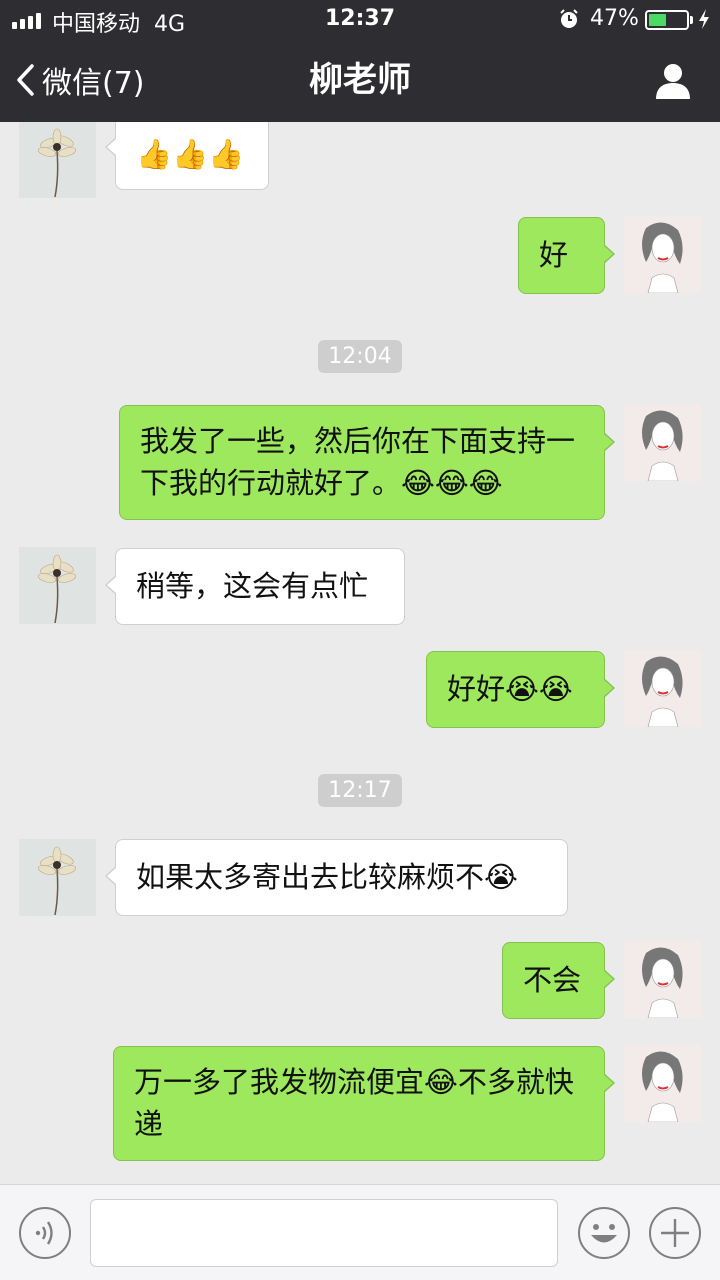 This screenshot has width=720, height=1280. What do you see at coordinates (675, 1233) in the screenshot?
I see `plus-icon` at bounding box center [675, 1233].